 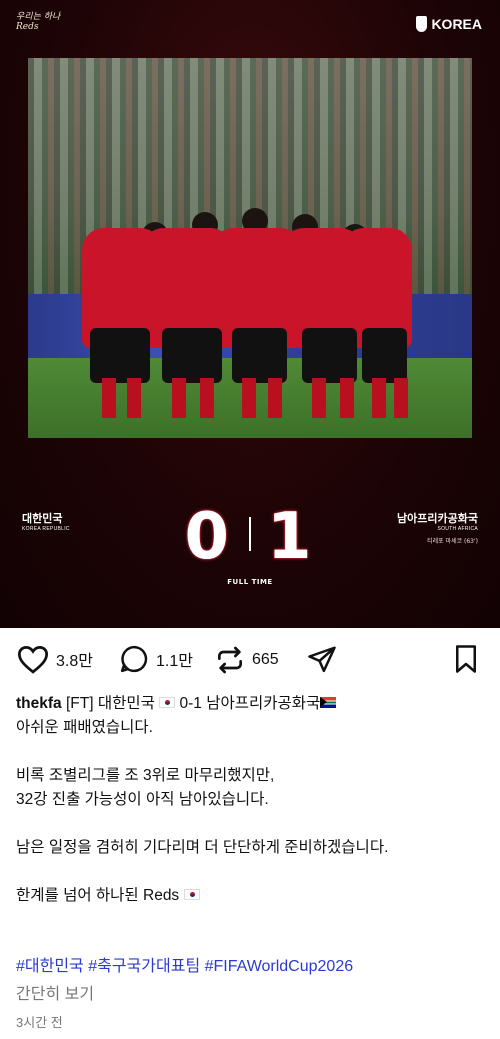 I want to click on home-score: 0, so click(x=208, y=537).